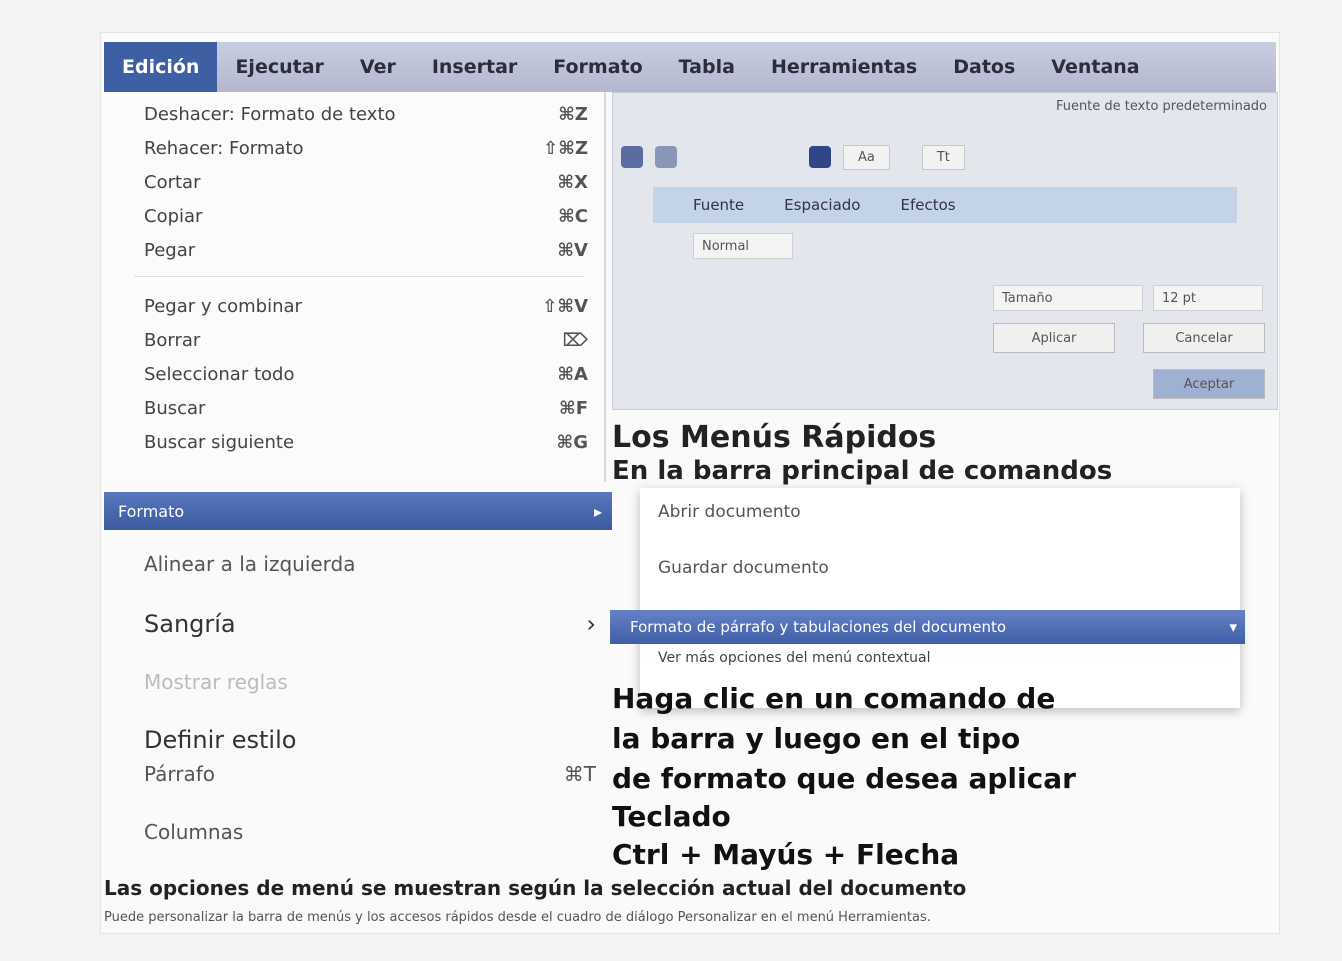  What do you see at coordinates (572, 442) in the screenshot?
I see `shortcut: ⌘G` at bounding box center [572, 442].